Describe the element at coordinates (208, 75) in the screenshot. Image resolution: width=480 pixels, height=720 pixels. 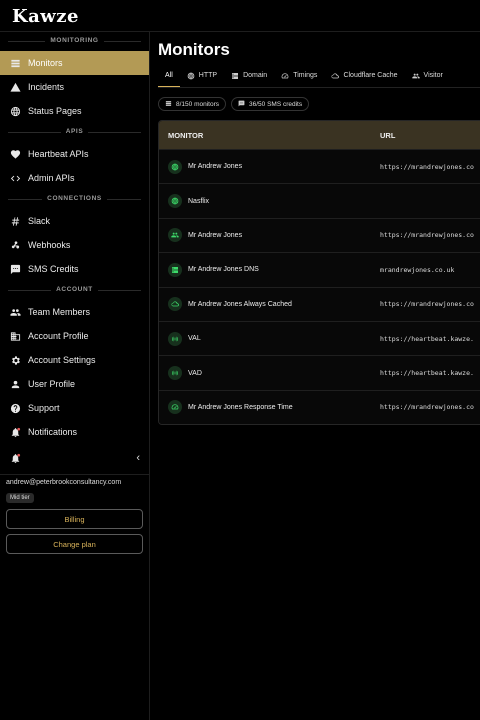
I see `tab-label: HTTP` at that location.